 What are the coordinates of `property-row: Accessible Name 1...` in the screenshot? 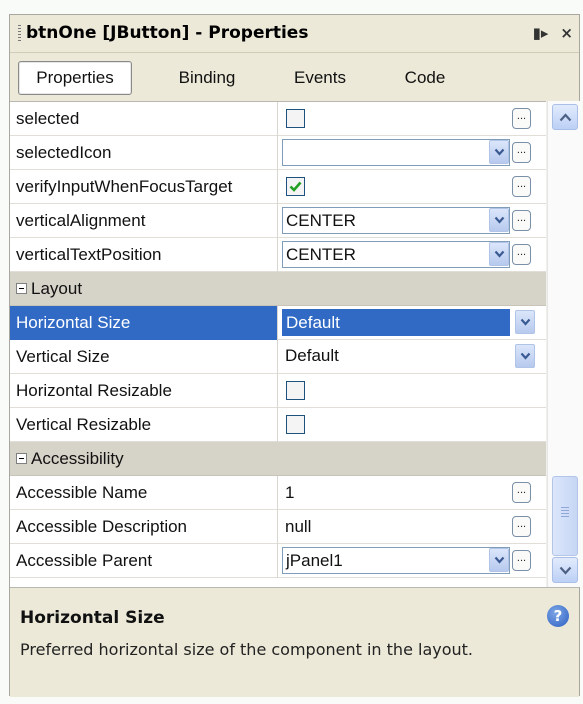 It's located at (278, 493).